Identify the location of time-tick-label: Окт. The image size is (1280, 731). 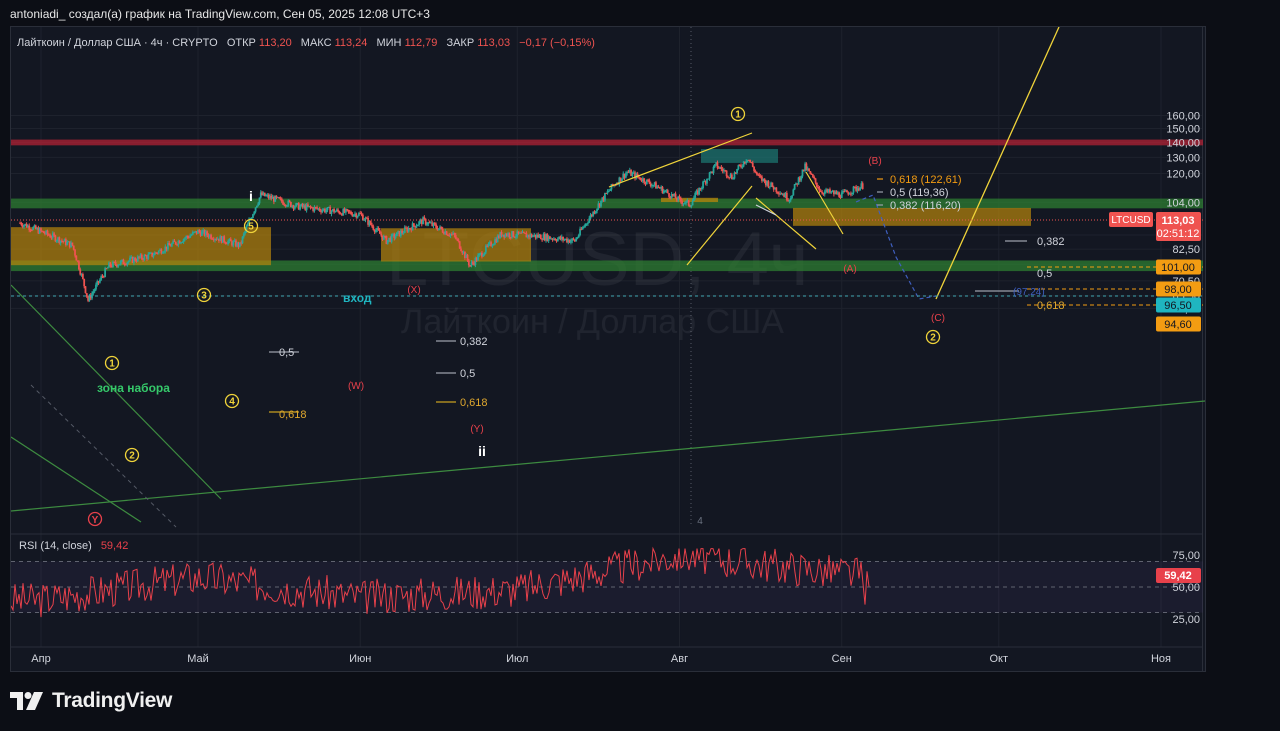
(998, 659).